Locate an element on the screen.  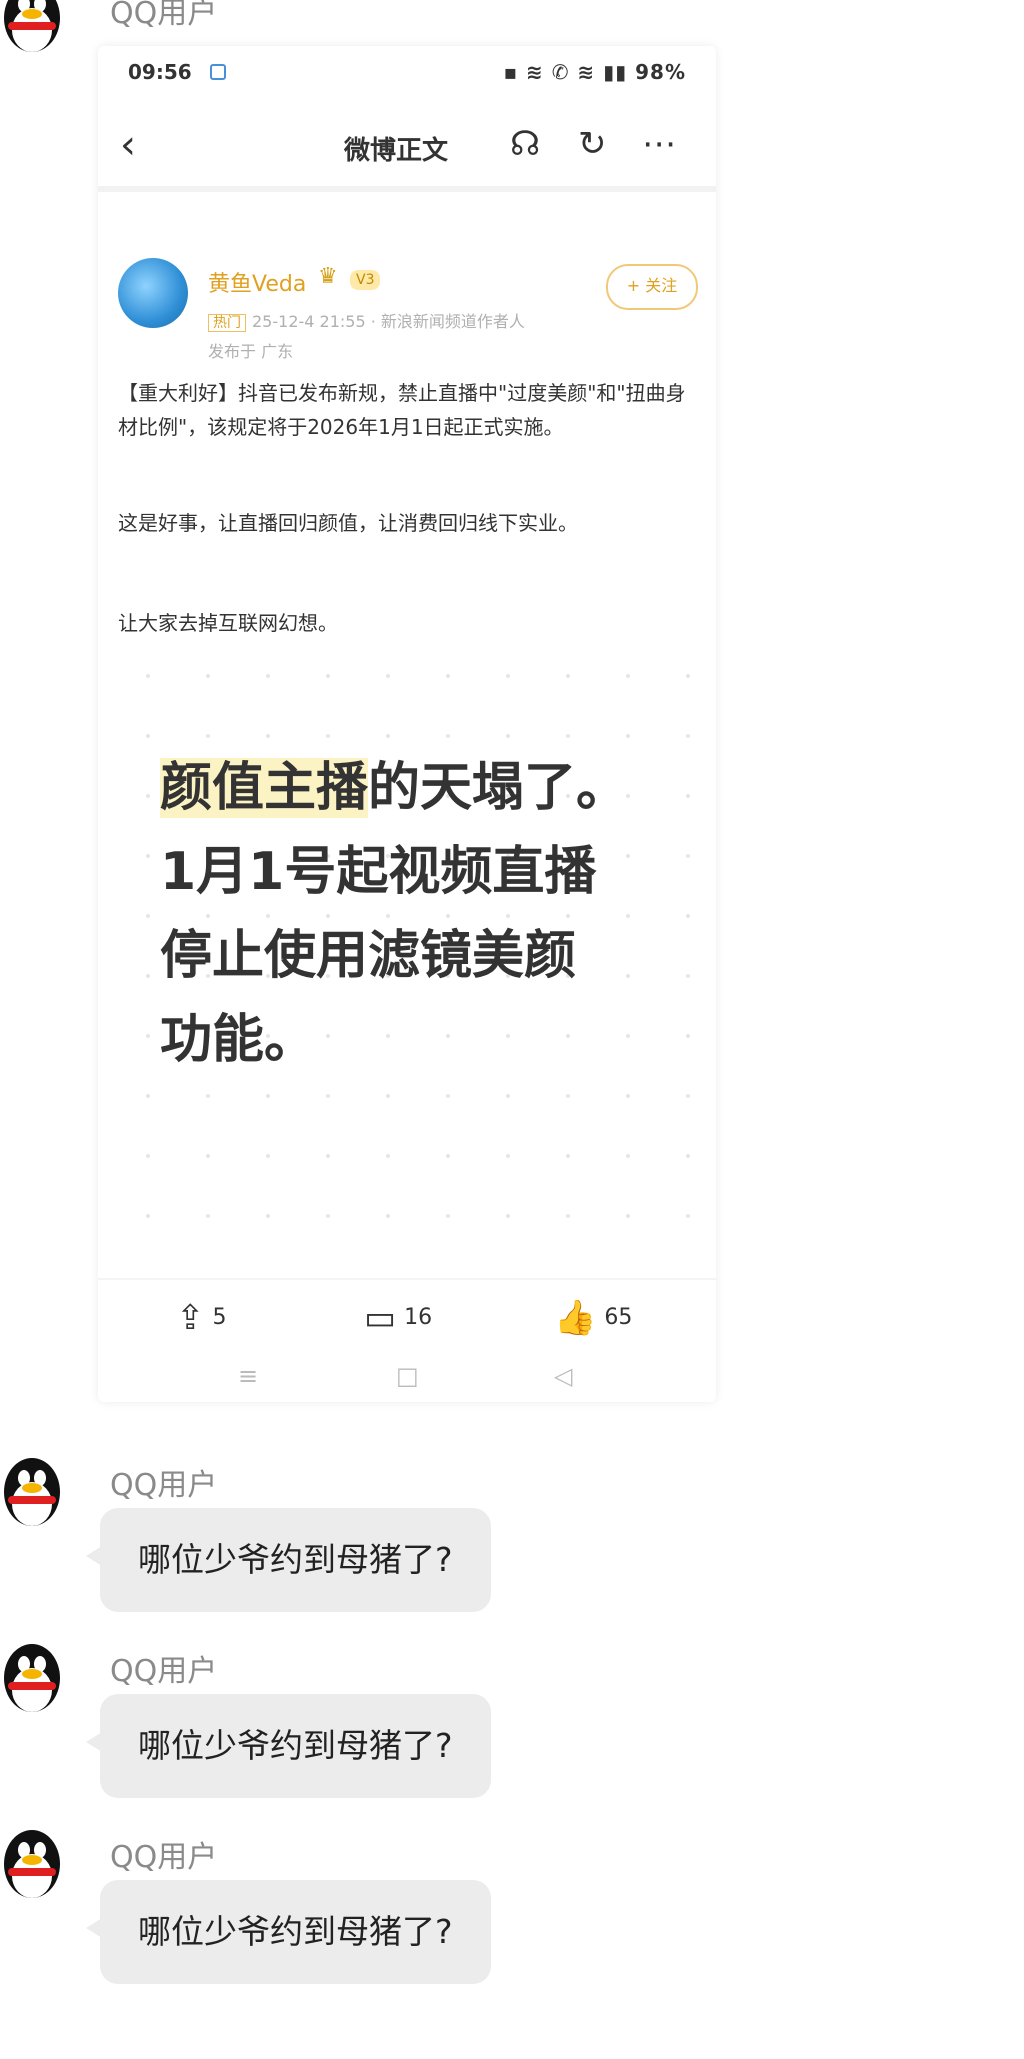
post-actions: ⇪ 5 ▭ 16 👍 65 is located at coordinates (407, 1314).